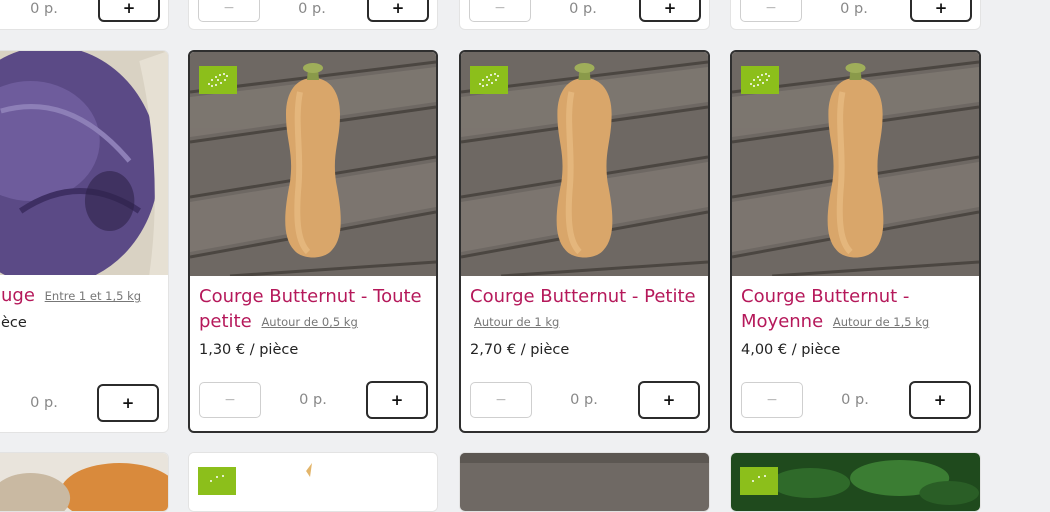 The image size is (1050, 512). I want to click on quantity-note: Entre 1 et 1,5 kg, so click(93, 296).